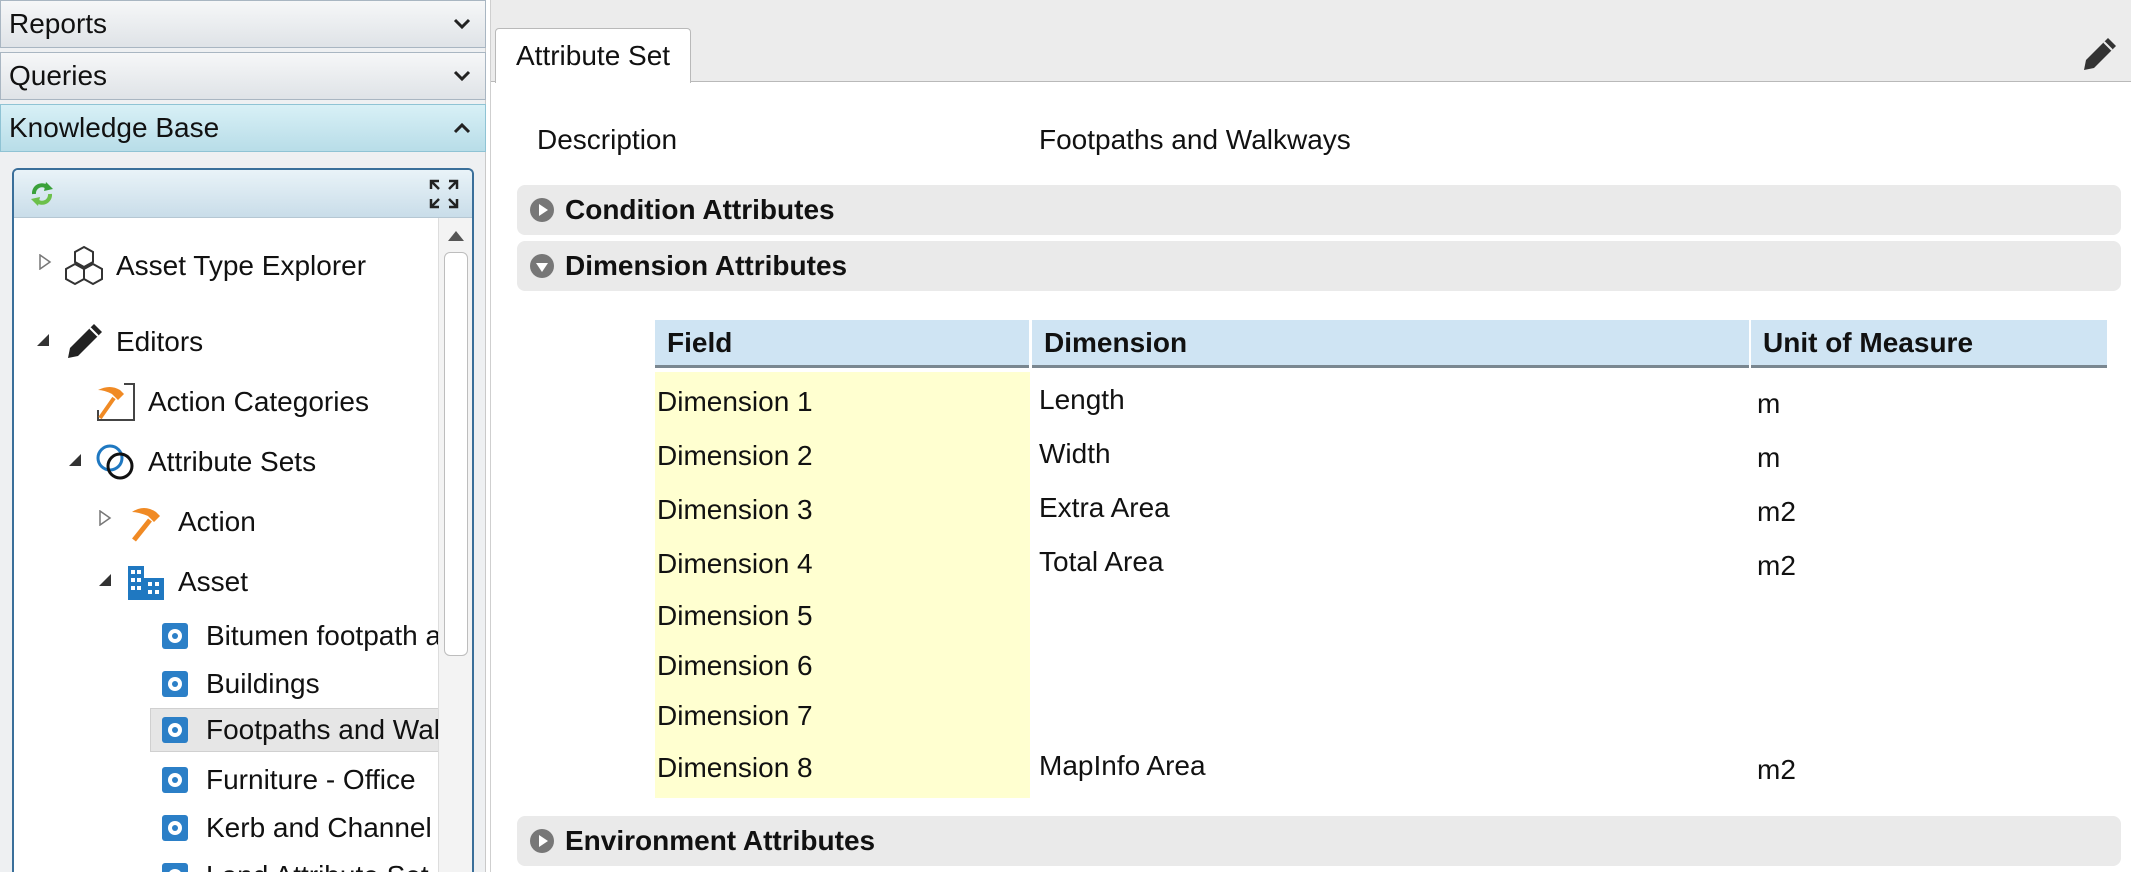 Image resolution: width=2131 pixels, height=872 pixels. Describe the element at coordinates (42, 194) in the screenshot. I see `refresh-icon` at that location.